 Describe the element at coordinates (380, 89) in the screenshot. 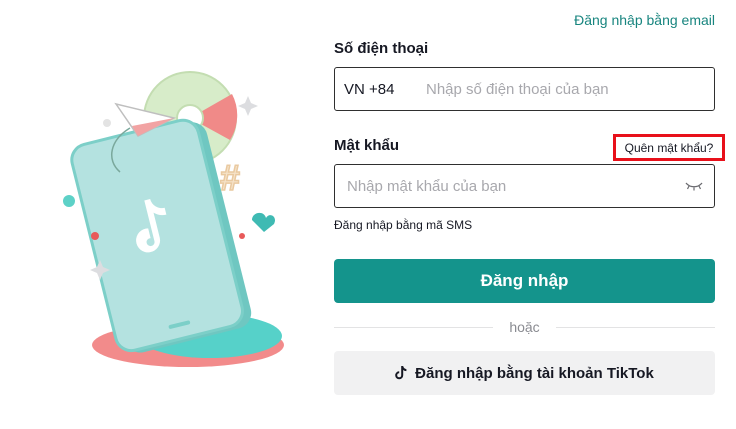

I see `country-code-selector: VN +84` at that location.